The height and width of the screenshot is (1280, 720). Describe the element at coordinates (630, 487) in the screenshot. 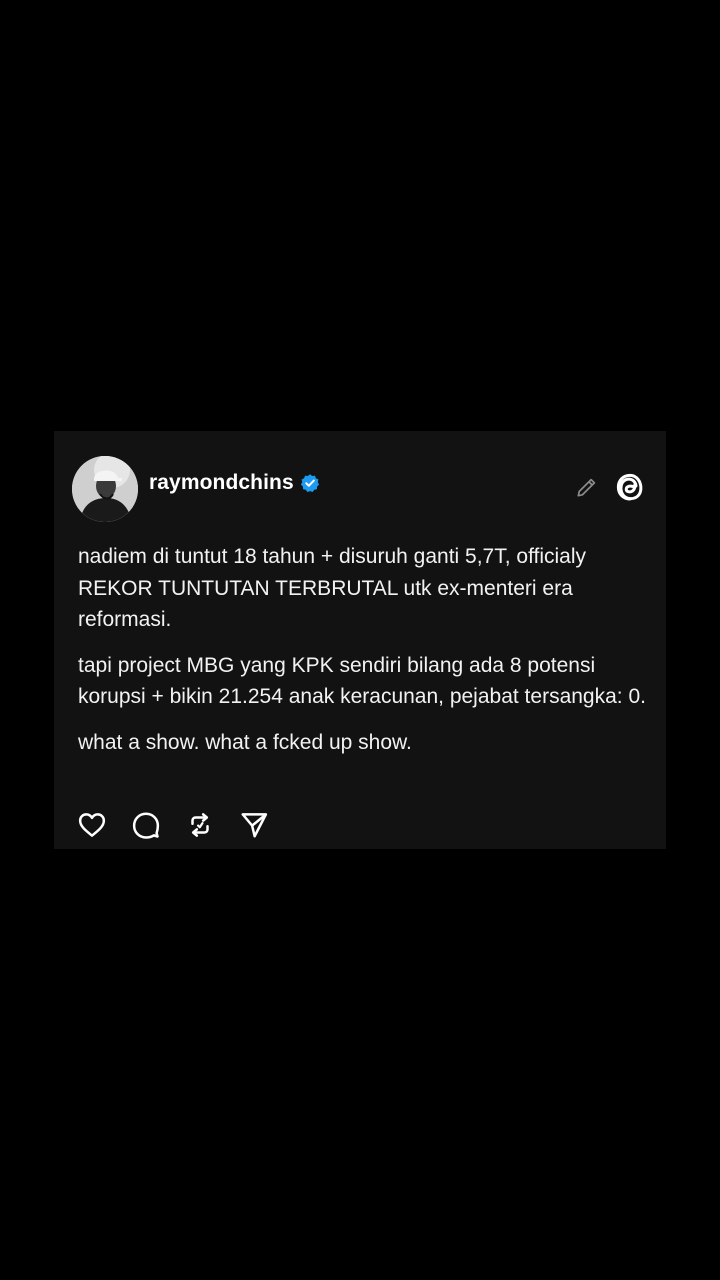

I see `threads-logo-icon` at that location.